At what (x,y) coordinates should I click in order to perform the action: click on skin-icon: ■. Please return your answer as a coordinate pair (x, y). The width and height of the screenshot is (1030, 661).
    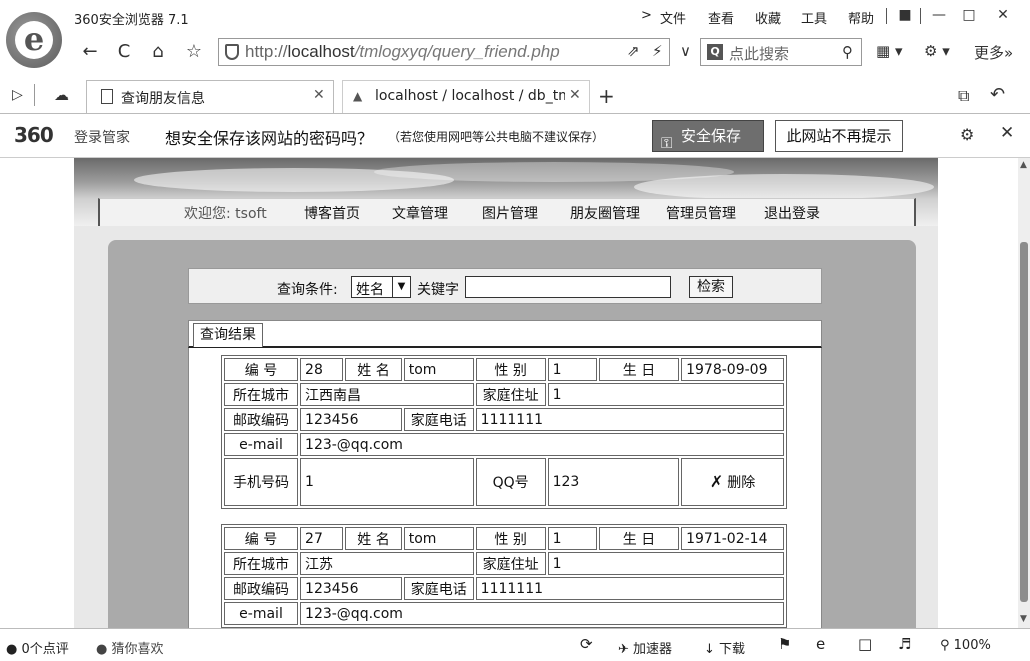
    Looking at the image, I should click on (905, 15).